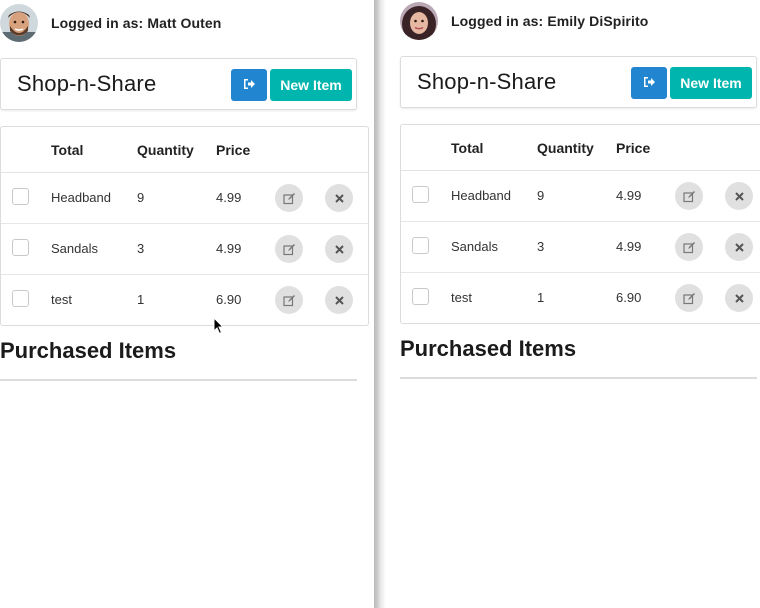 The width and height of the screenshot is (760, 608). I want to click on user-bar: Logged in as: Emily DiSpirito, so click(524, 21).